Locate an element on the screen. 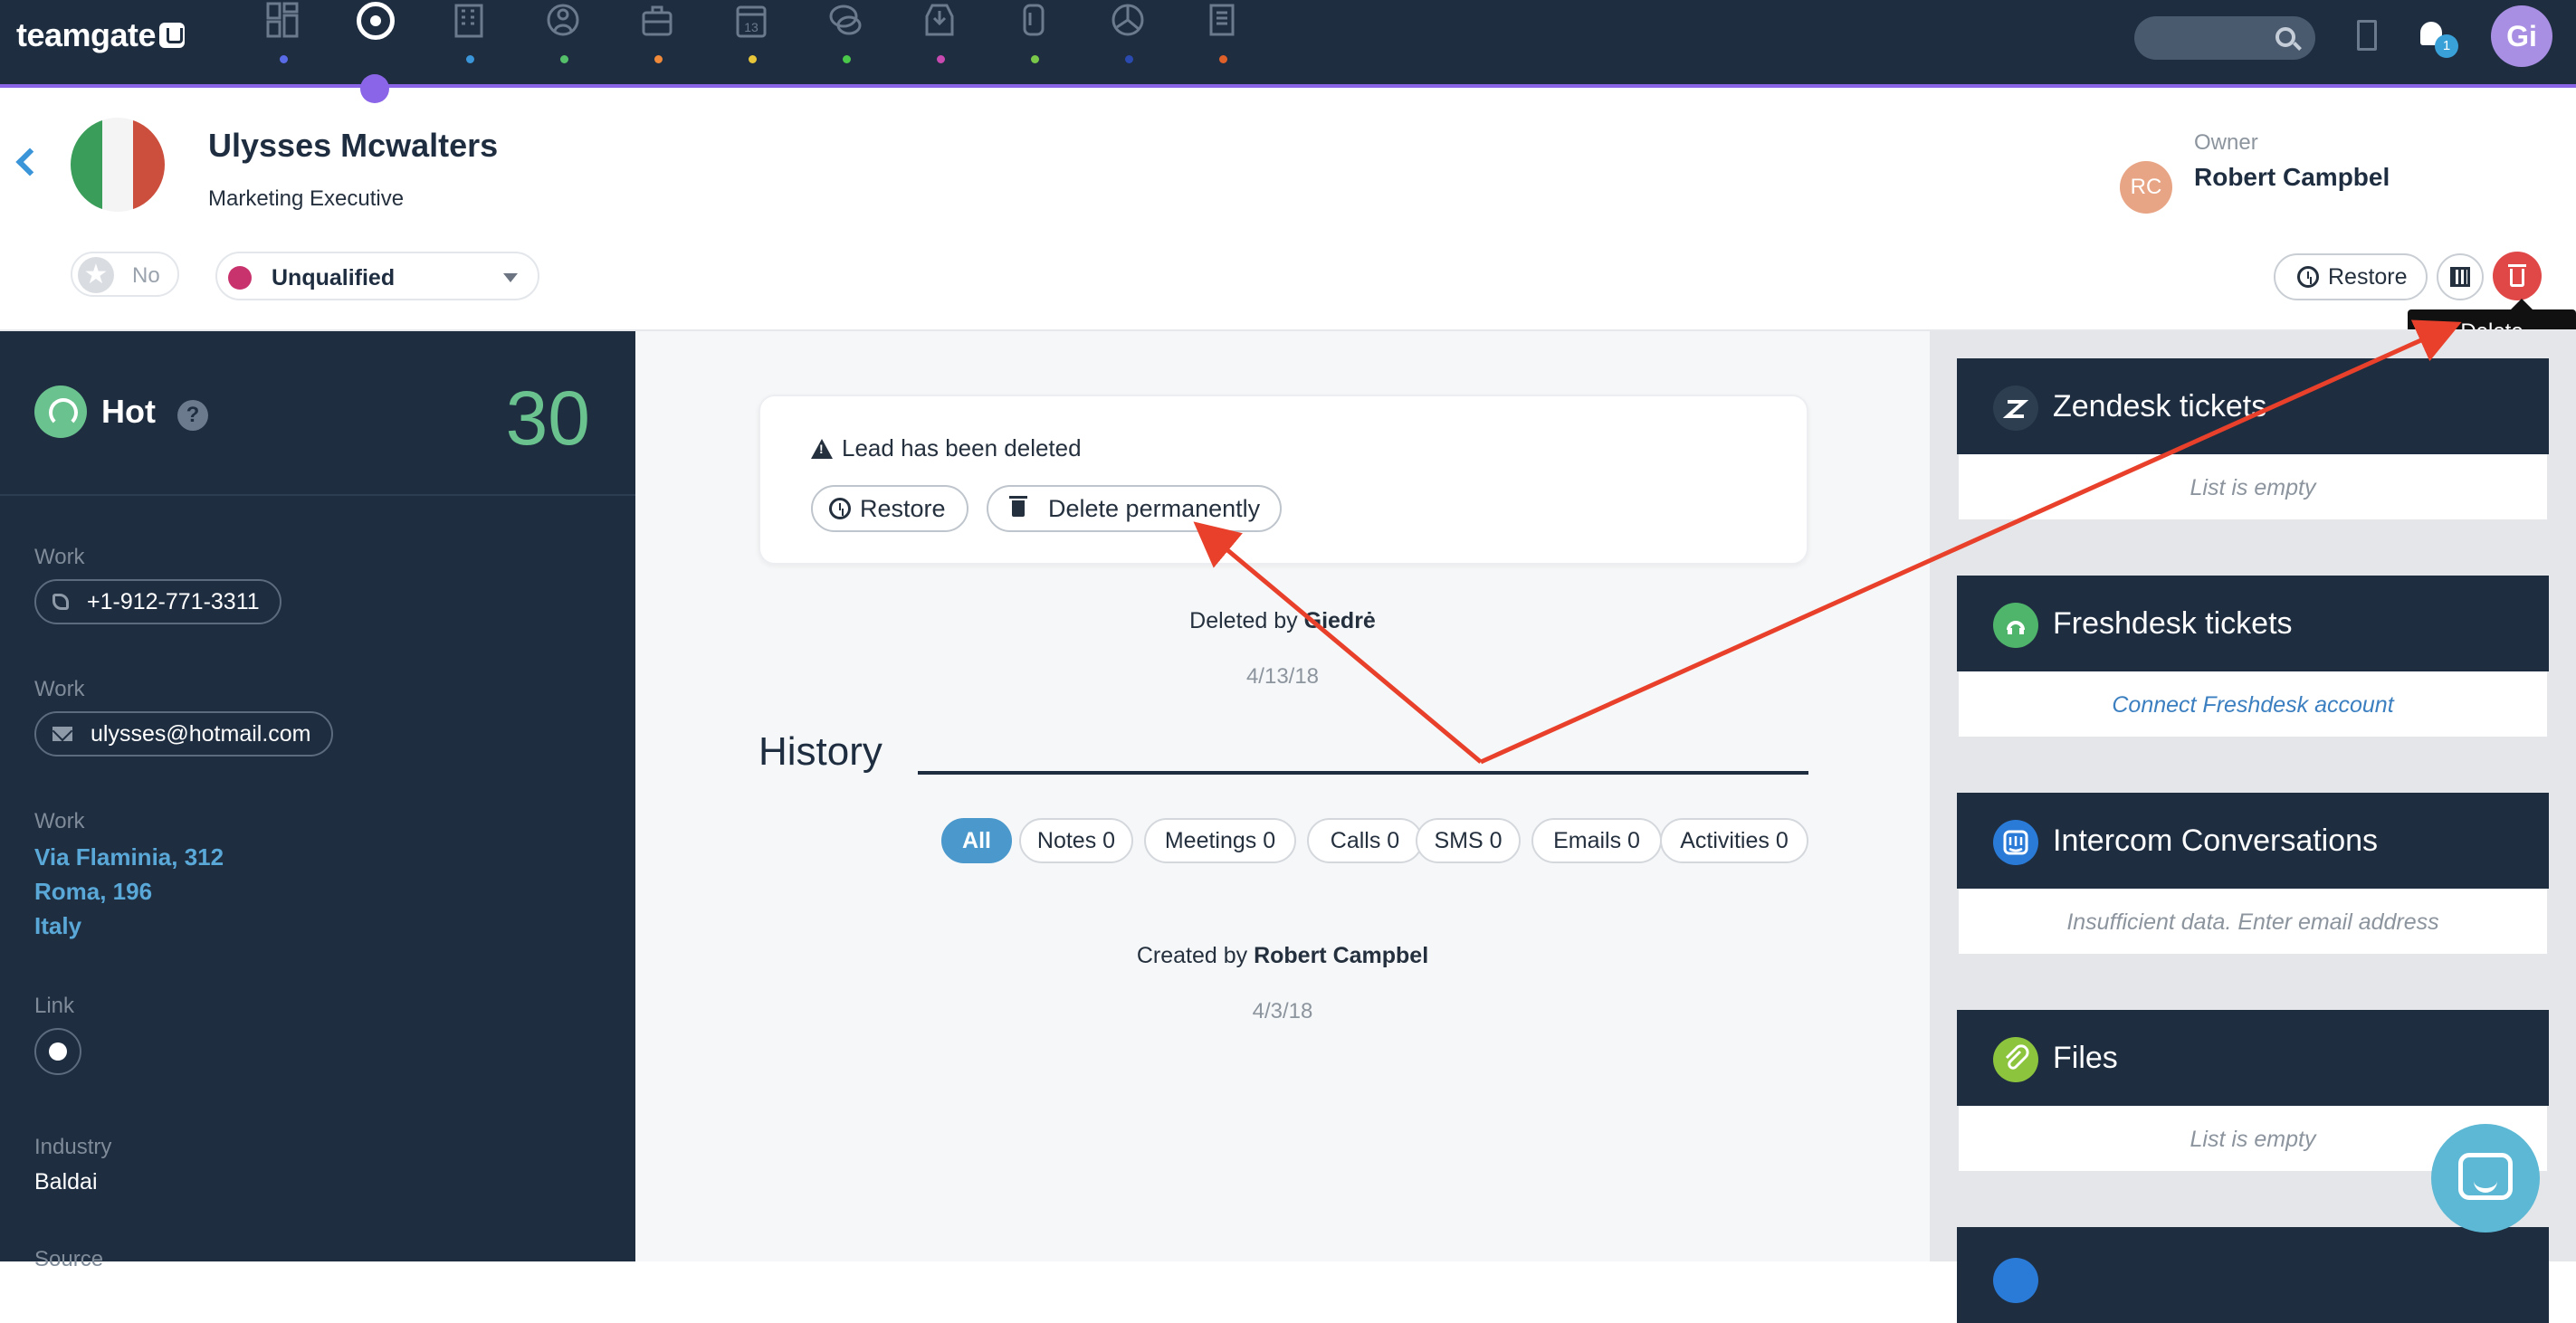 This screenshot has height=1323, width=2576. phone-number-pill: +1-912-771-3311 is located at coordinates (157, 601).